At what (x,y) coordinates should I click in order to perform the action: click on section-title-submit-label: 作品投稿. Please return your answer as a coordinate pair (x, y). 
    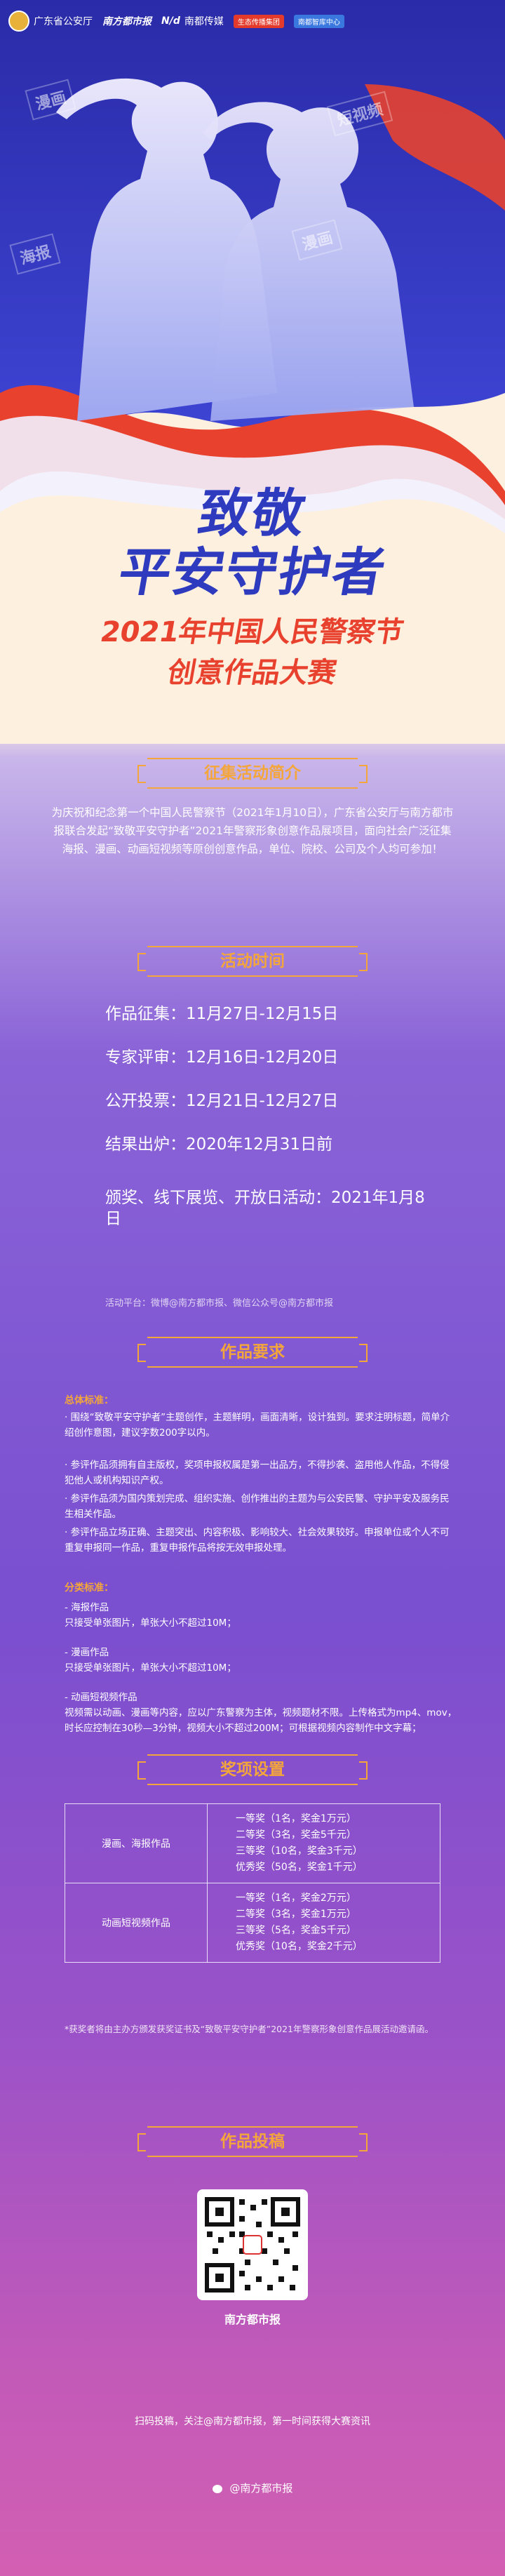
    Looking at the image, I should click on (252, 2142).